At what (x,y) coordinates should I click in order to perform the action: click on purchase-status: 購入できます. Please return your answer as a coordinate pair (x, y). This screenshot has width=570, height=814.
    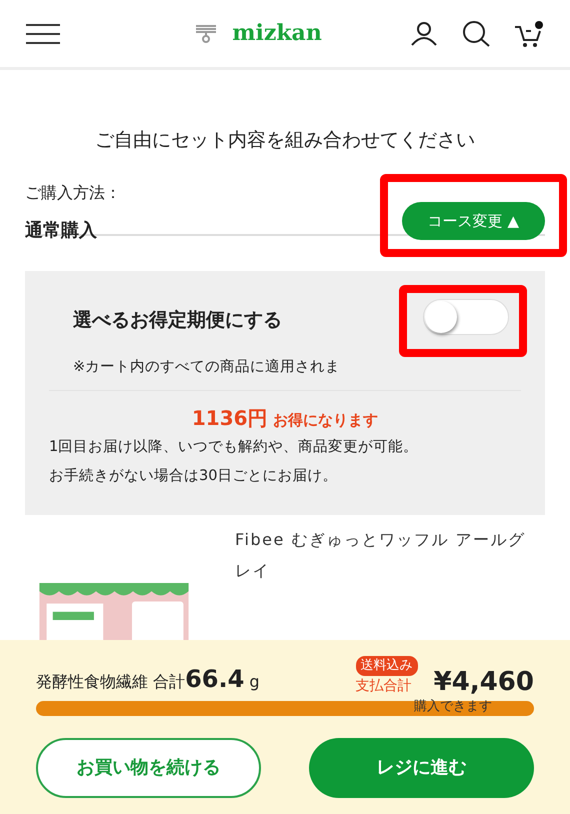
    Looking at the image, I should click on (453, 706).